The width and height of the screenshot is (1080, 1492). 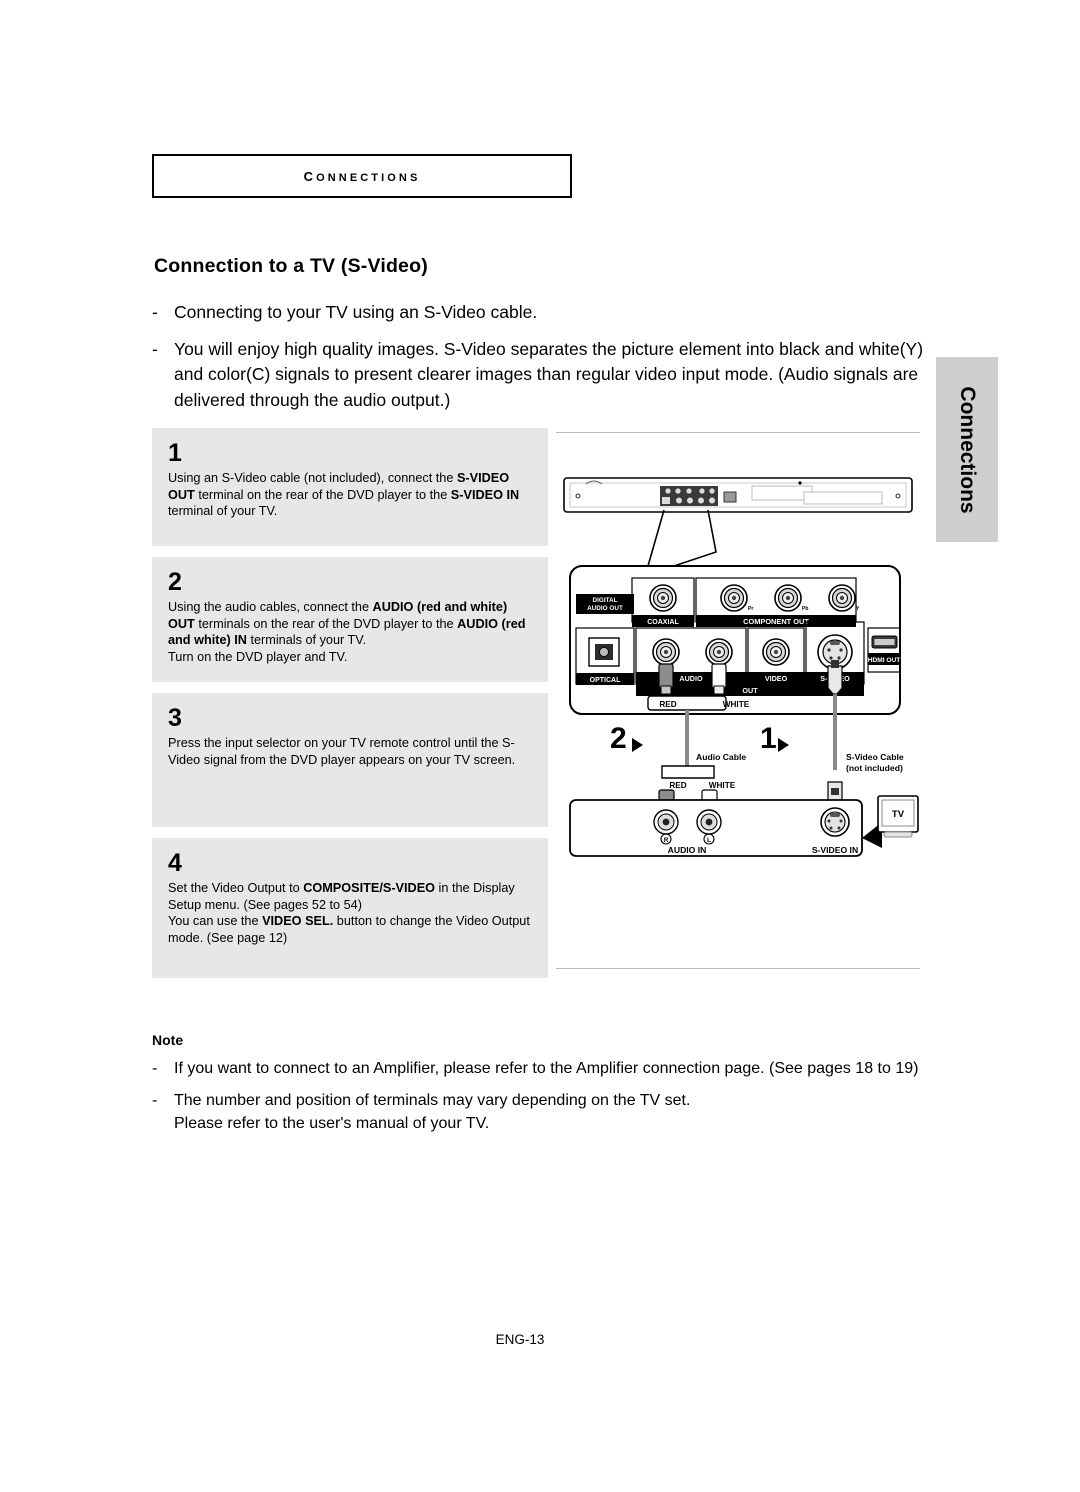 I want to click on step-number: 4, so click(x=175, y=863).